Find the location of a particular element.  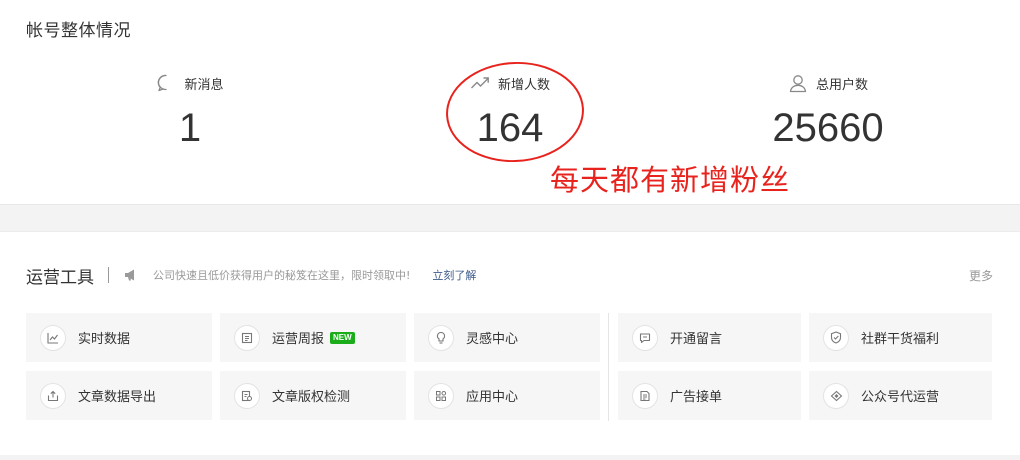

tool-label: 实时数据 is located at coordinates (104, 339).